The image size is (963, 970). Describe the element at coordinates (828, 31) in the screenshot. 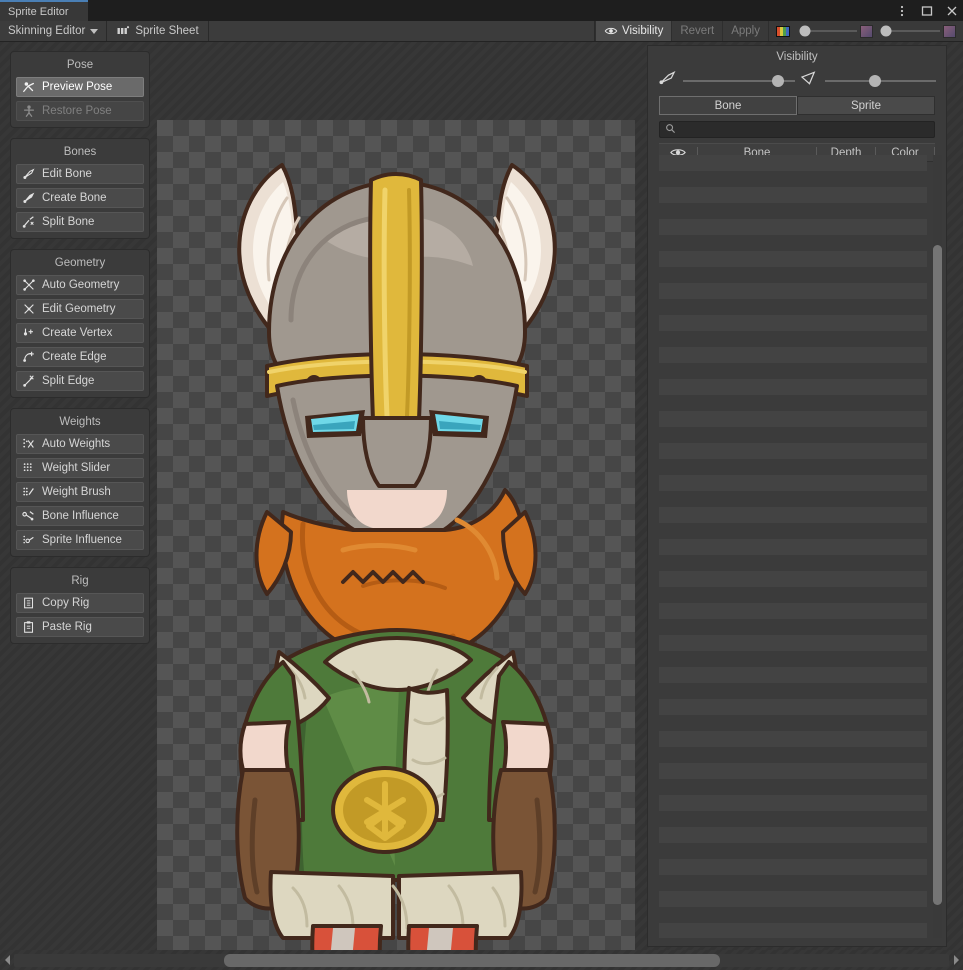

I see `toolbar-slider-a-track` at that location.